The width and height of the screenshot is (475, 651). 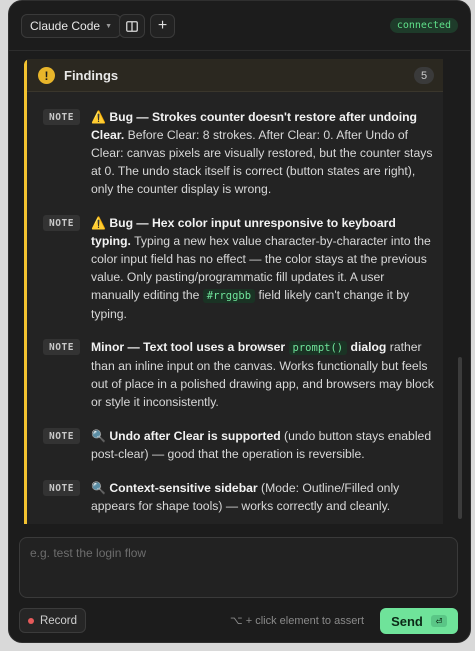 What do you see at coordinates (423, 25) in the screenshot?
I see `connection-status-badge: connected` at bounding box center [423, 25].